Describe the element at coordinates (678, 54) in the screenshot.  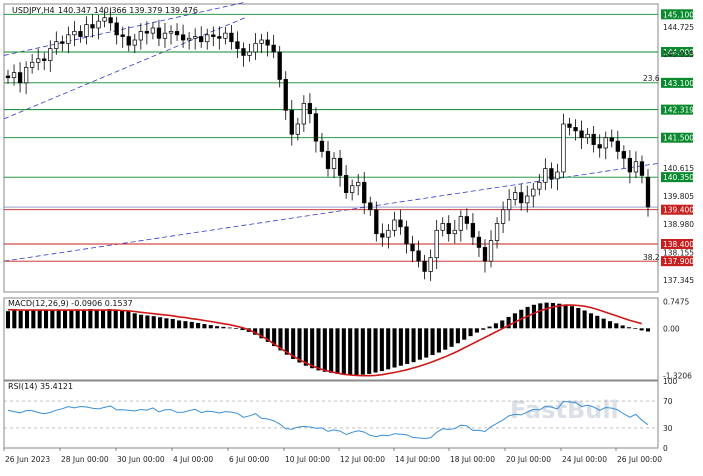
I see `price-axis-tick: 143.935` at that location.